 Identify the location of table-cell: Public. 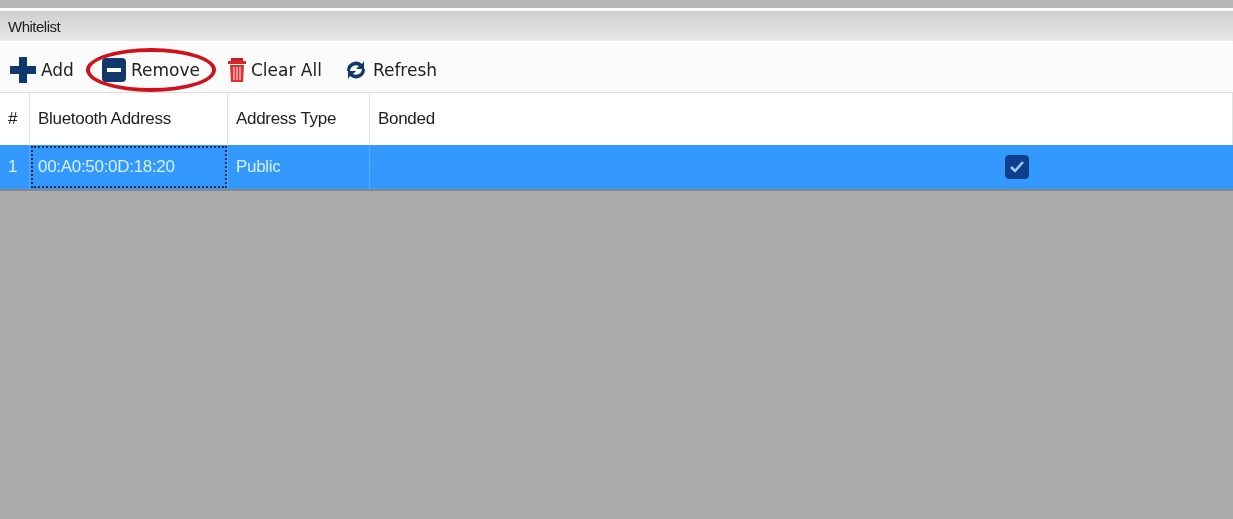
(299, 167).